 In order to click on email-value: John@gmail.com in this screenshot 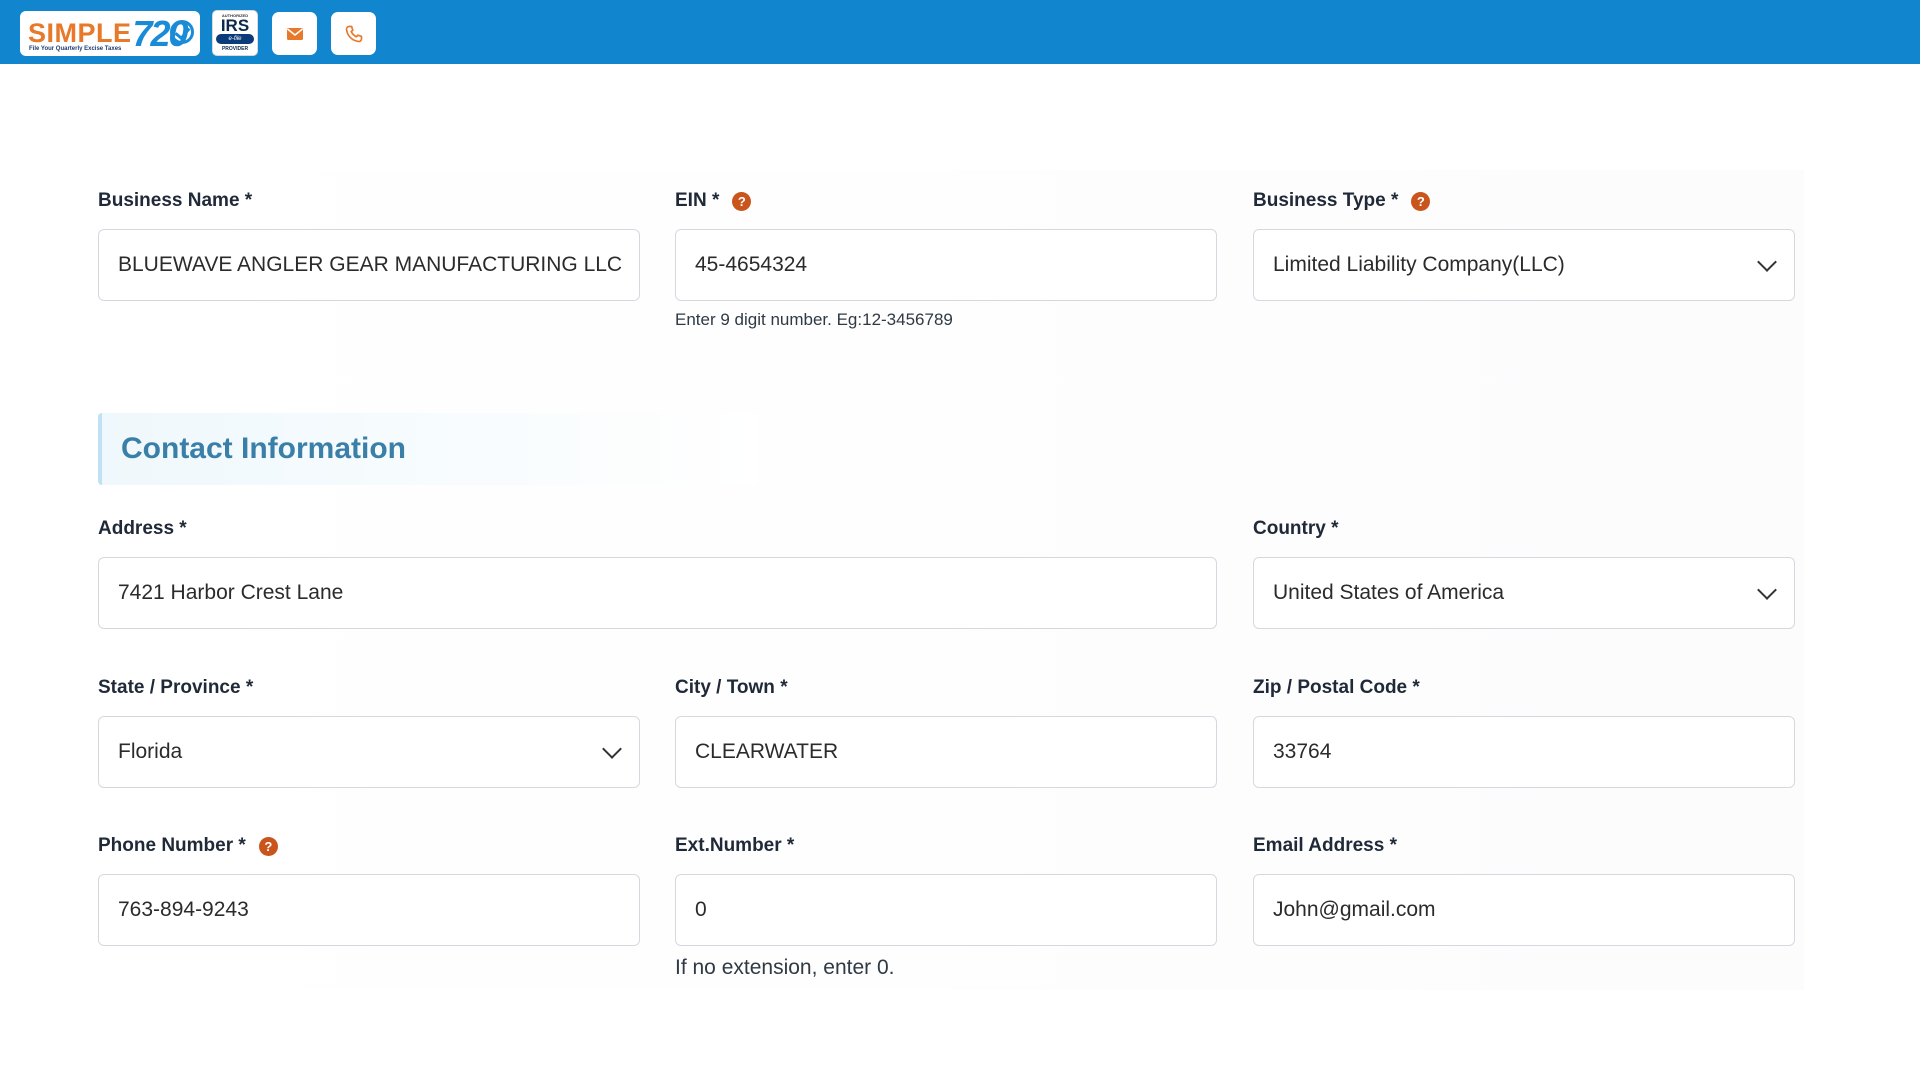, I will do `click(1354, 909)`.